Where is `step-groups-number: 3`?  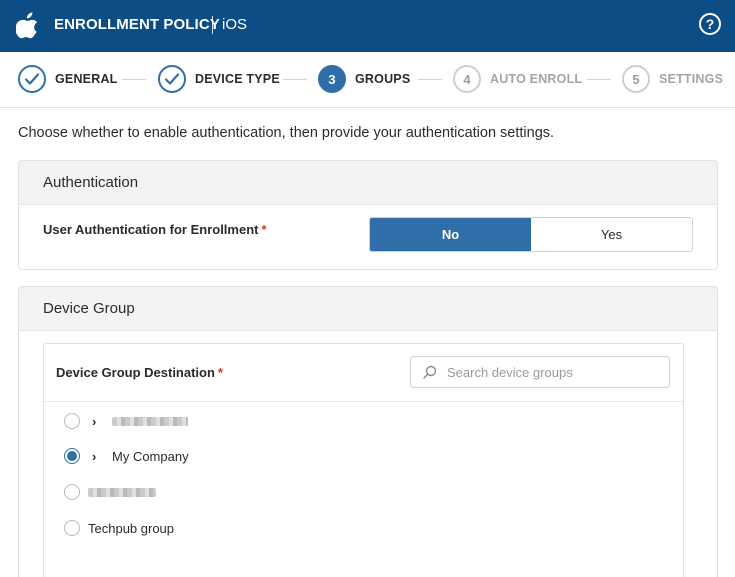 step-groups-number: 3 is located at coordinates (332, 79).